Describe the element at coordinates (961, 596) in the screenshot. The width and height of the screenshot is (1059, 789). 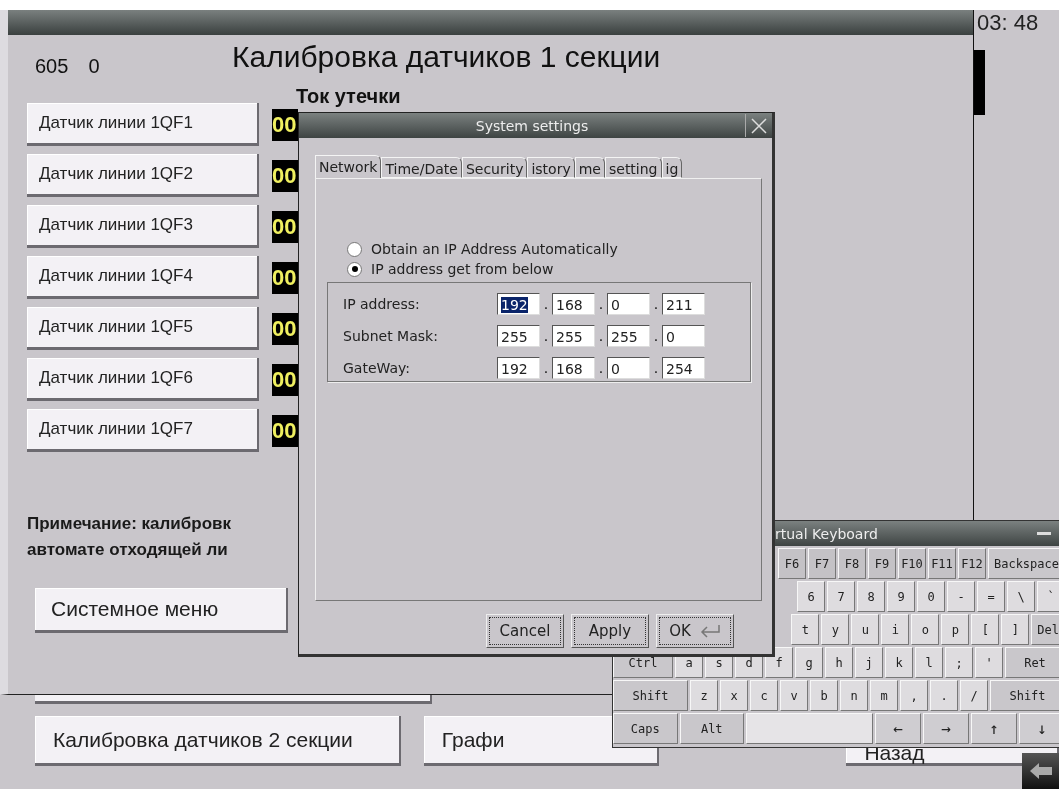
I see `keyboard-key: -` at that location.